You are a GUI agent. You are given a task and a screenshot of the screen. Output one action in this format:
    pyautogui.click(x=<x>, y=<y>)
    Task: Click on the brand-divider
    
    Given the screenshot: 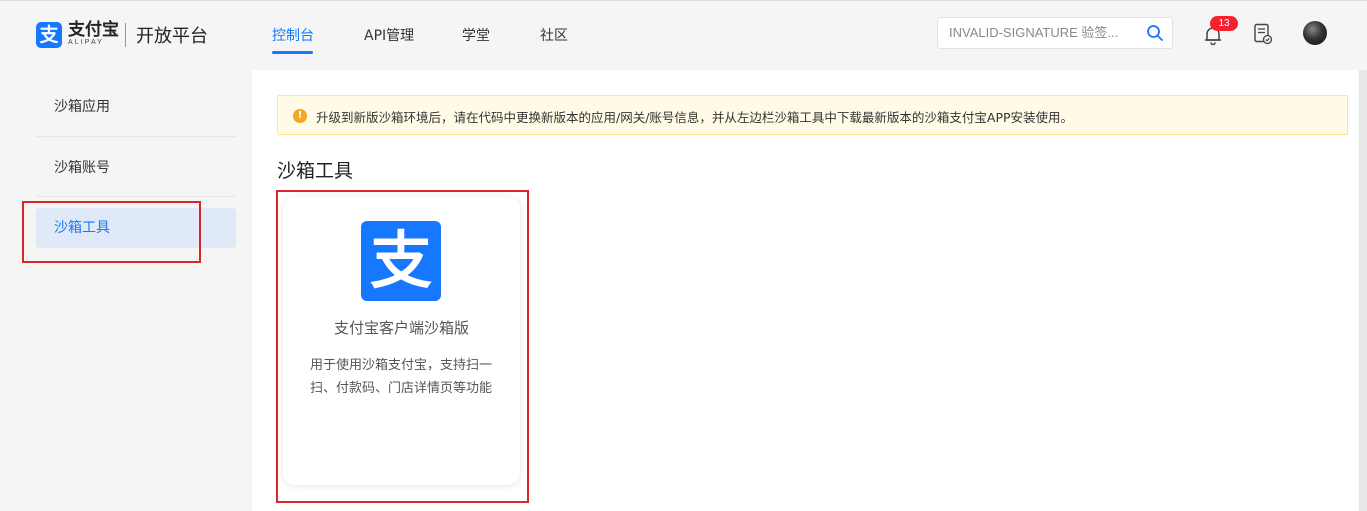 What is the action you would take?
    pyautogui.click(x=125, y=35)
    